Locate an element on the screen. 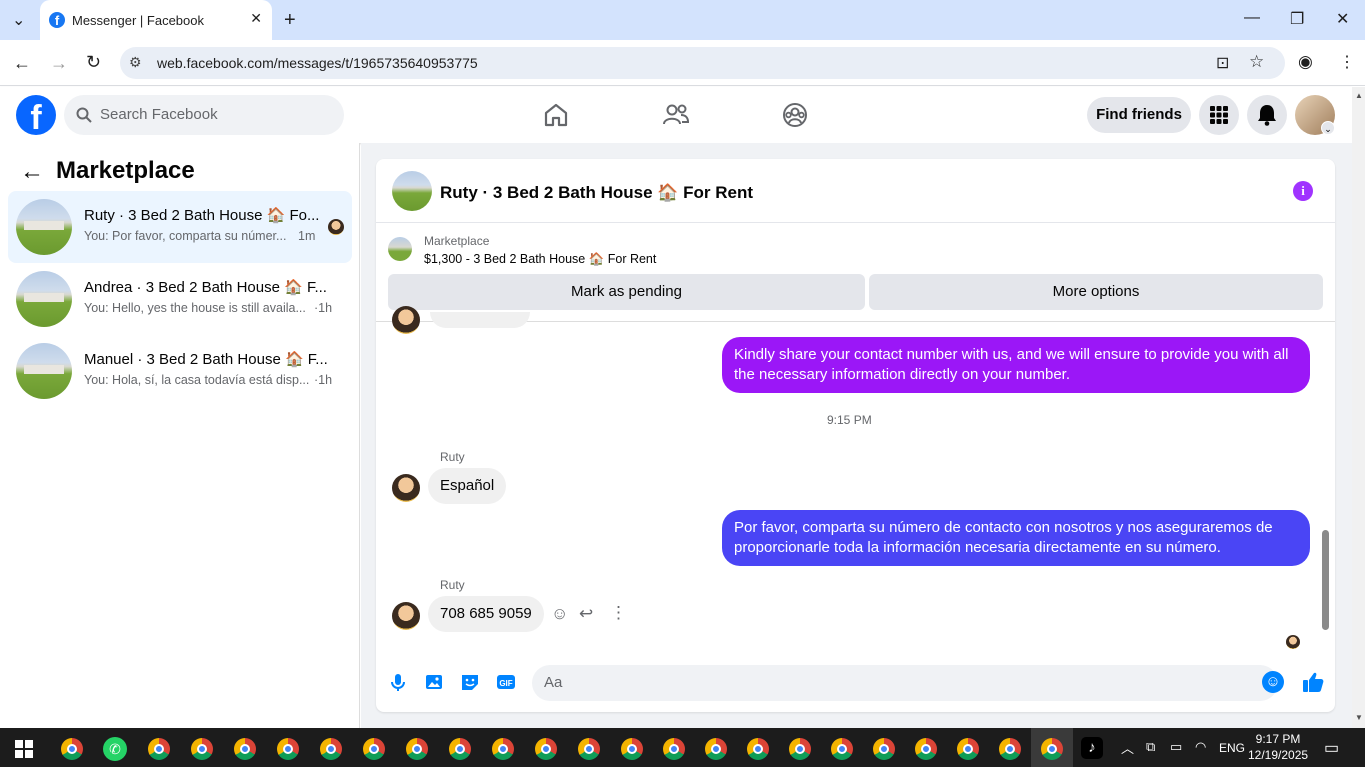 This screenshot has width=1365, height=767. taskbar-chrome-active-icon is located at coordinates (1052, 749).